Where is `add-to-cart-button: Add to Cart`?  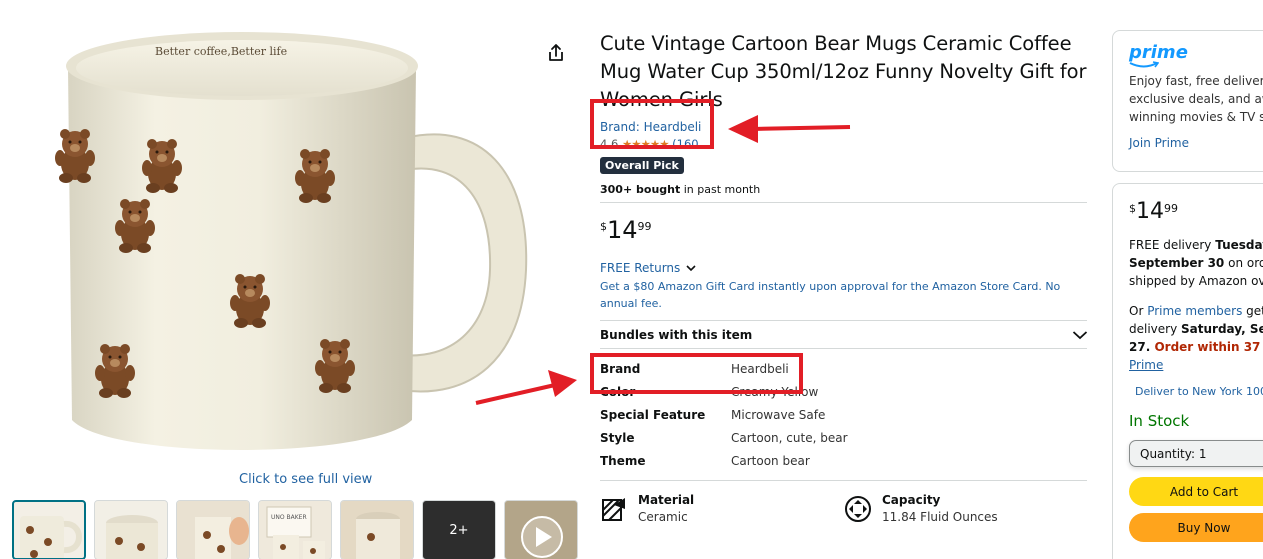
add-to-cart-button: Add to Cart is located at coordinates (1196, 491).